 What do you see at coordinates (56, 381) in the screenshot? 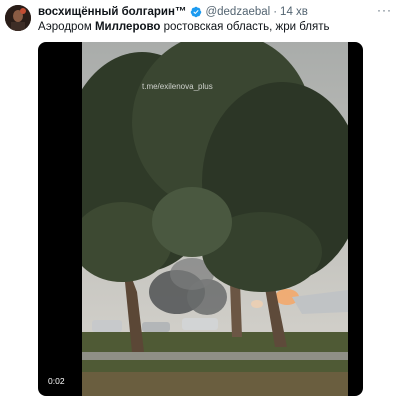
I see `video-duration: 0:02` at bounding box center [56, 381].